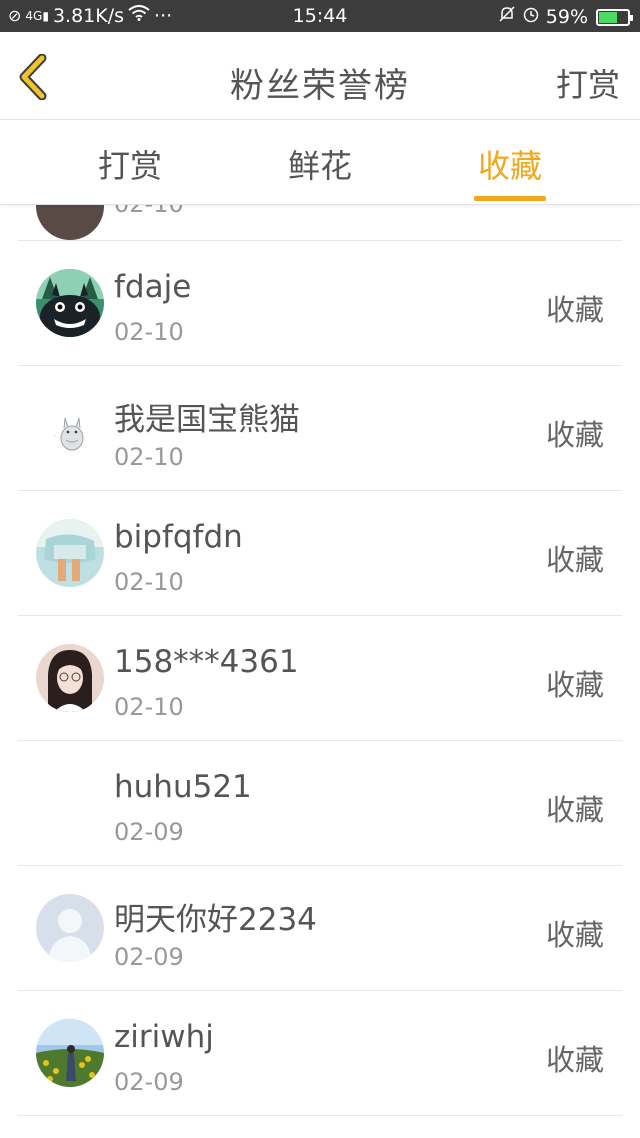 This screenshot has width=640, height=1138. I want to click on blank-avatar, so click(70, 803).